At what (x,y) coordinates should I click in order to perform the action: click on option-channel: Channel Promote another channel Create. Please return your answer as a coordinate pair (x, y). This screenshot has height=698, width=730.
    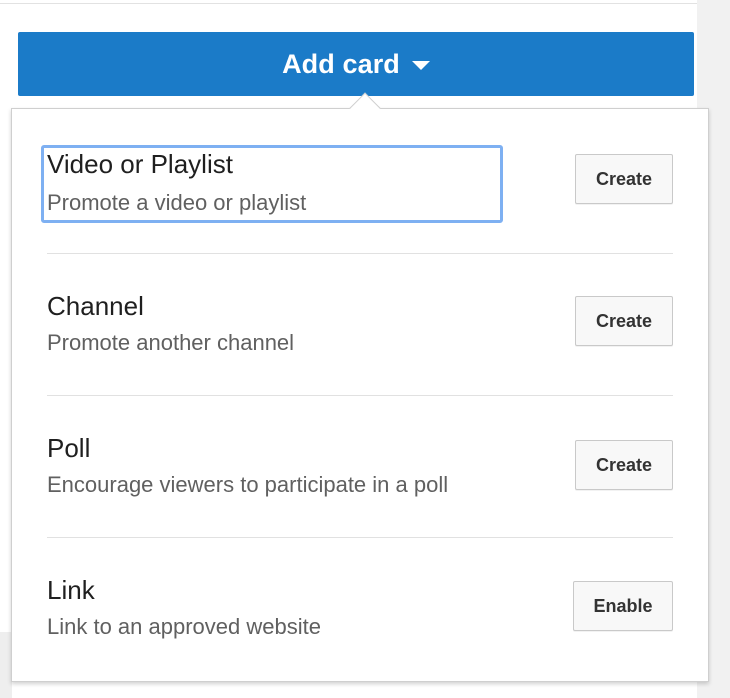
    Looking at the image, I should click on (360, 326).